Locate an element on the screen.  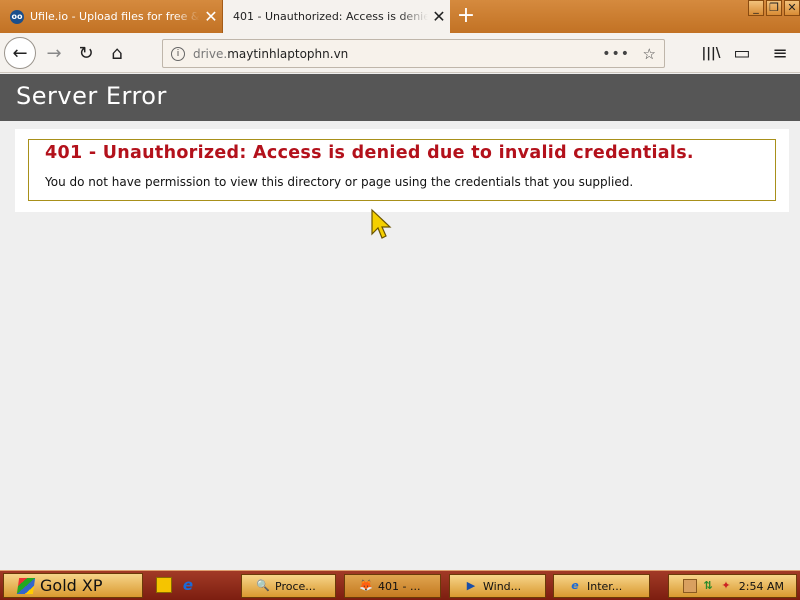
menu-icon: ≡ is located at coordinates (780, 53).